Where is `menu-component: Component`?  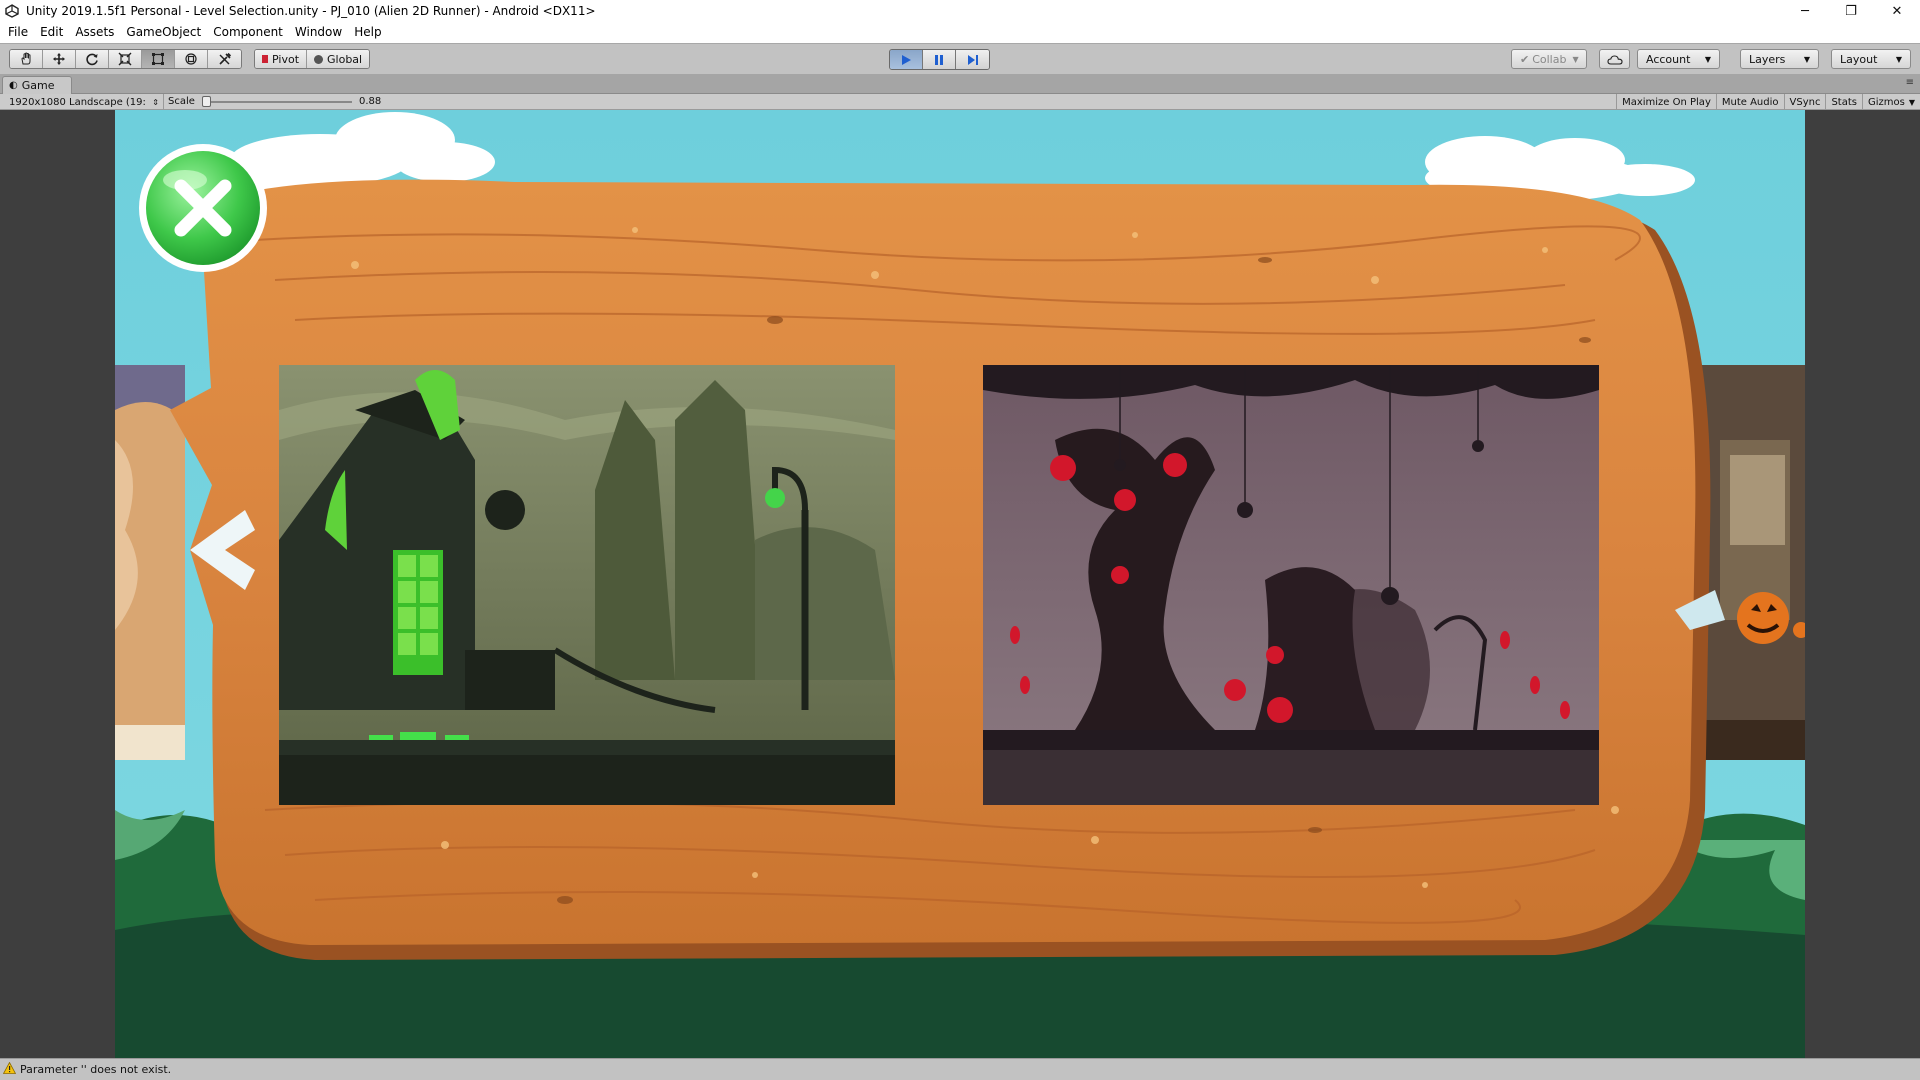
menu-component: Component is located at coordinates (248, 32).